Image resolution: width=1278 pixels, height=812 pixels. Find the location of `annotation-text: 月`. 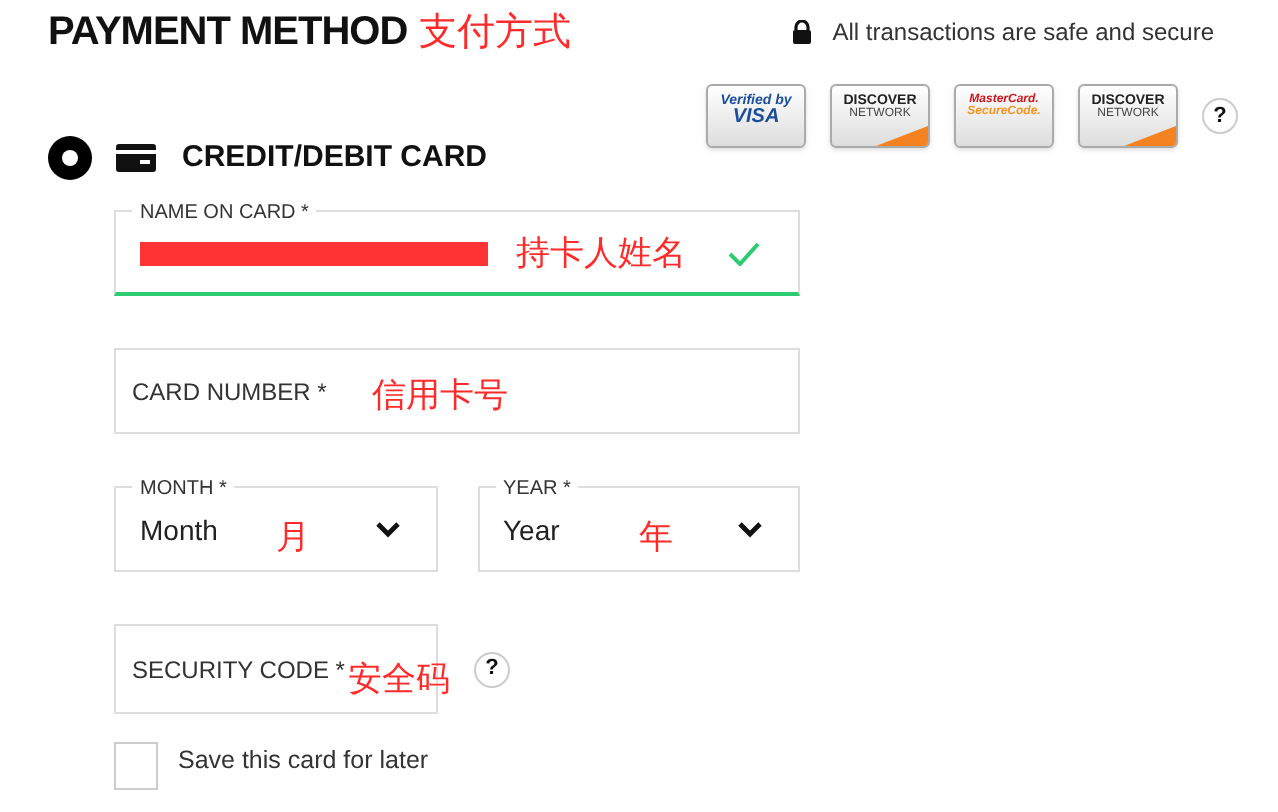

annotation-text: 月 is located at coordinates (293, 539).